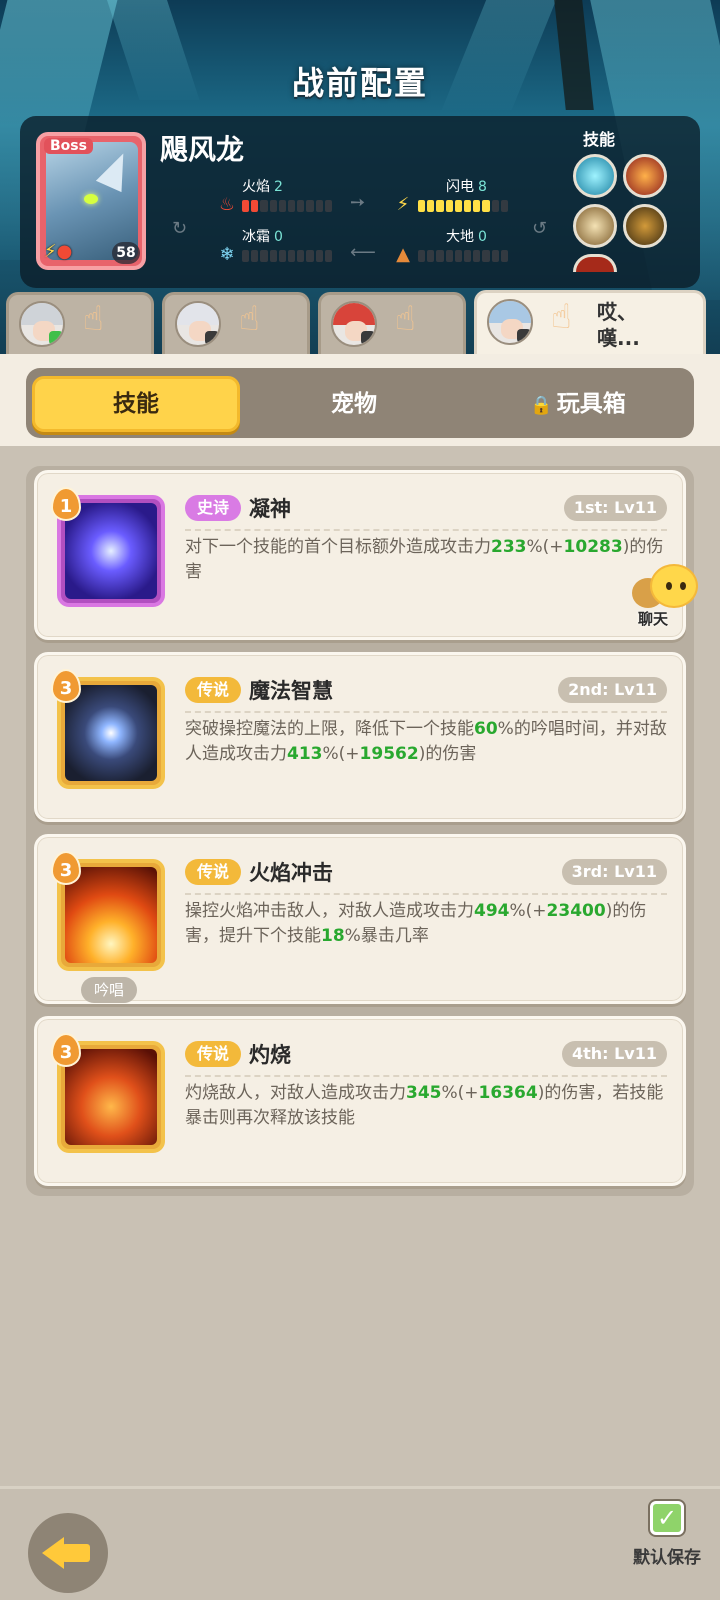 The height and width of the screenshot is (1600, 720). I want to click on chant-tag: 吟唱, so click(109, 990).